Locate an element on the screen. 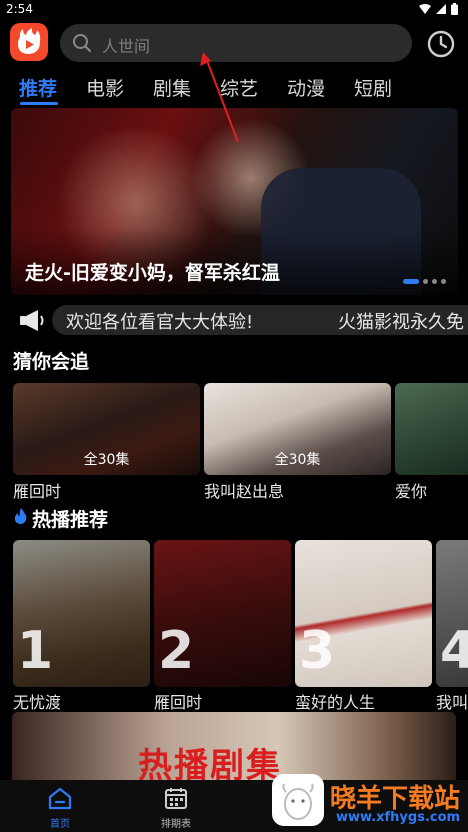 The image size is (468, 832). announcement-bar: 欢迎各位看官大大体验! 火猫影视永久免 is located at coordinates (241, 320).